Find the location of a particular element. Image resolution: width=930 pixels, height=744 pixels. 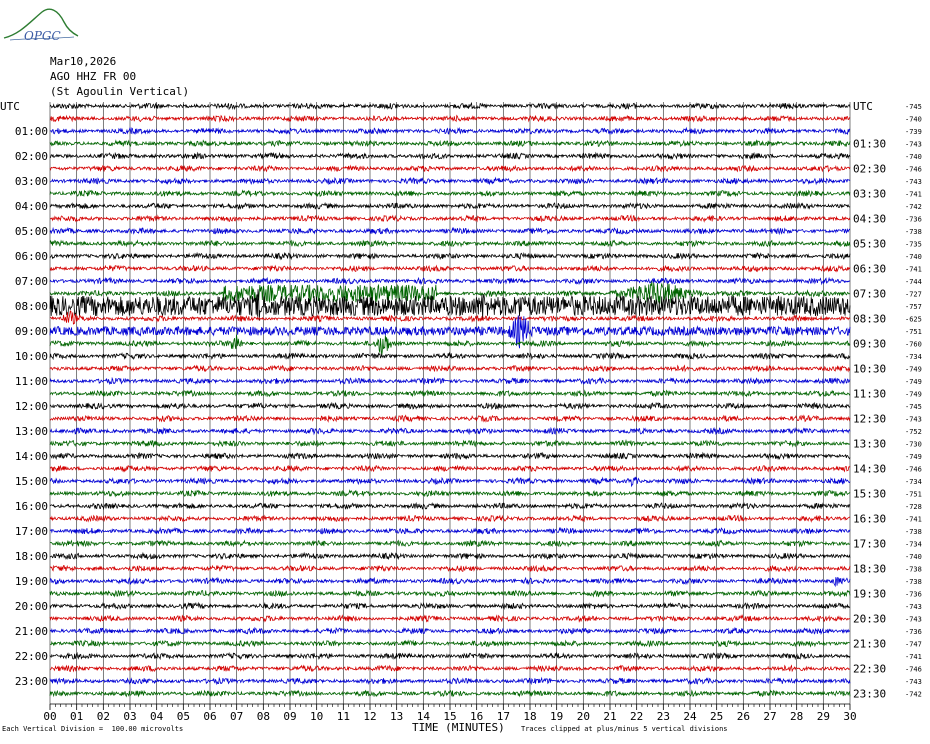

x-tick-label: 09 is located at coordinates (289, 716).